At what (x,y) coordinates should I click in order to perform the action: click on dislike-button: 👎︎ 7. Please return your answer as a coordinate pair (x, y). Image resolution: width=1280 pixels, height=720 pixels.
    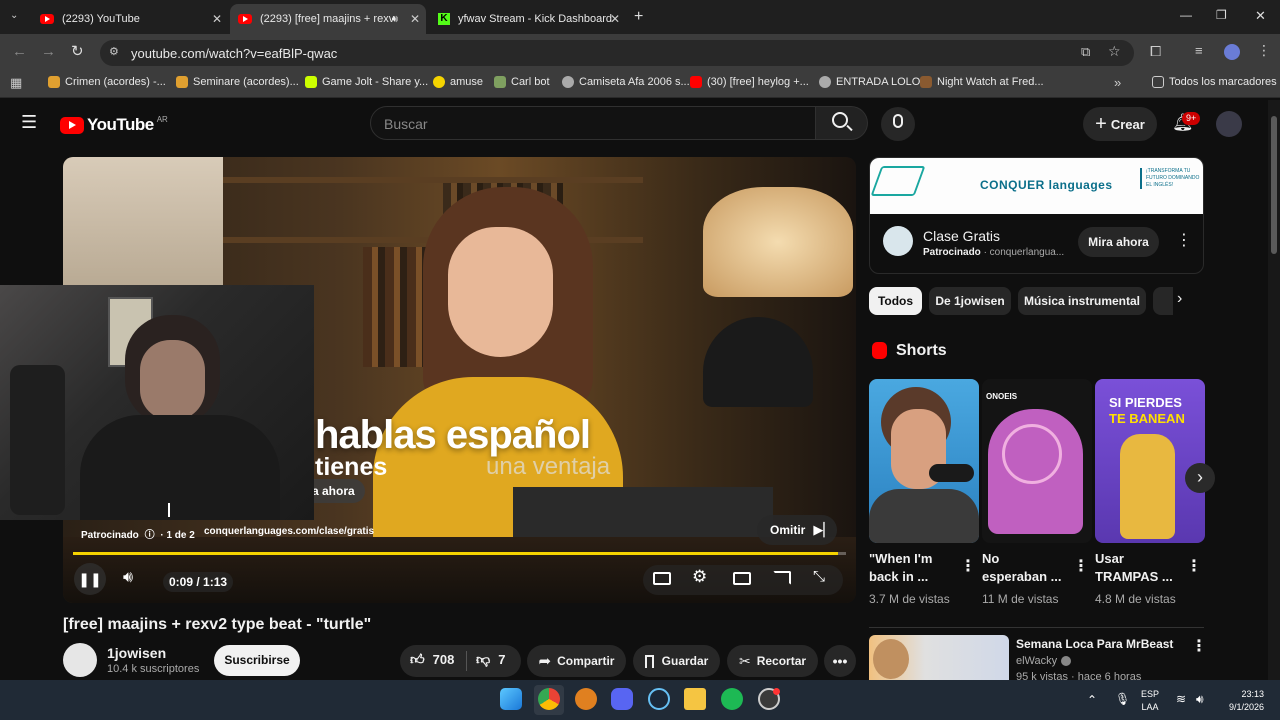
    Looking at the image, I should click on (490, 659).